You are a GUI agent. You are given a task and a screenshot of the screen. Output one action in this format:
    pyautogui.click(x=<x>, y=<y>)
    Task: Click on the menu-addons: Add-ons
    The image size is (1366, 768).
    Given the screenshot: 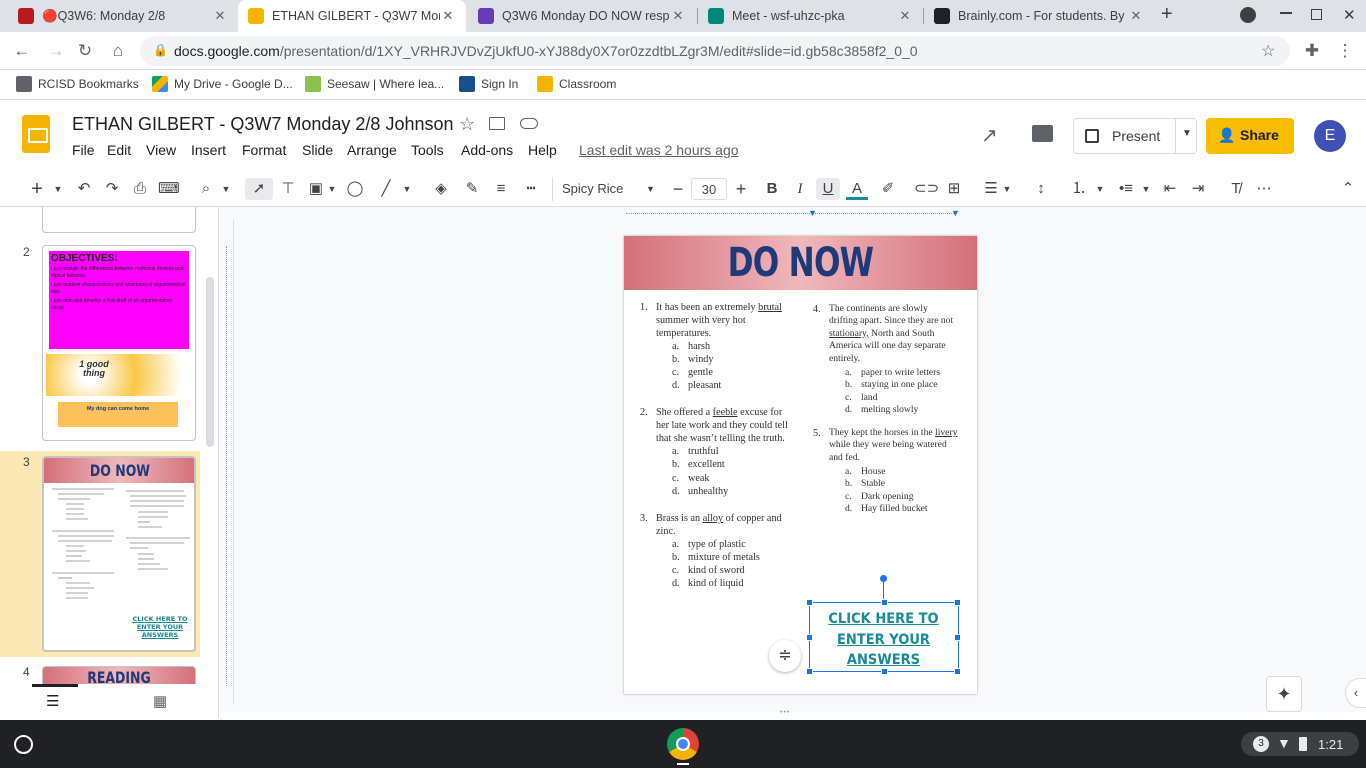 What is the action you would take?
    pyautogui.click(x=487, y=150)
    